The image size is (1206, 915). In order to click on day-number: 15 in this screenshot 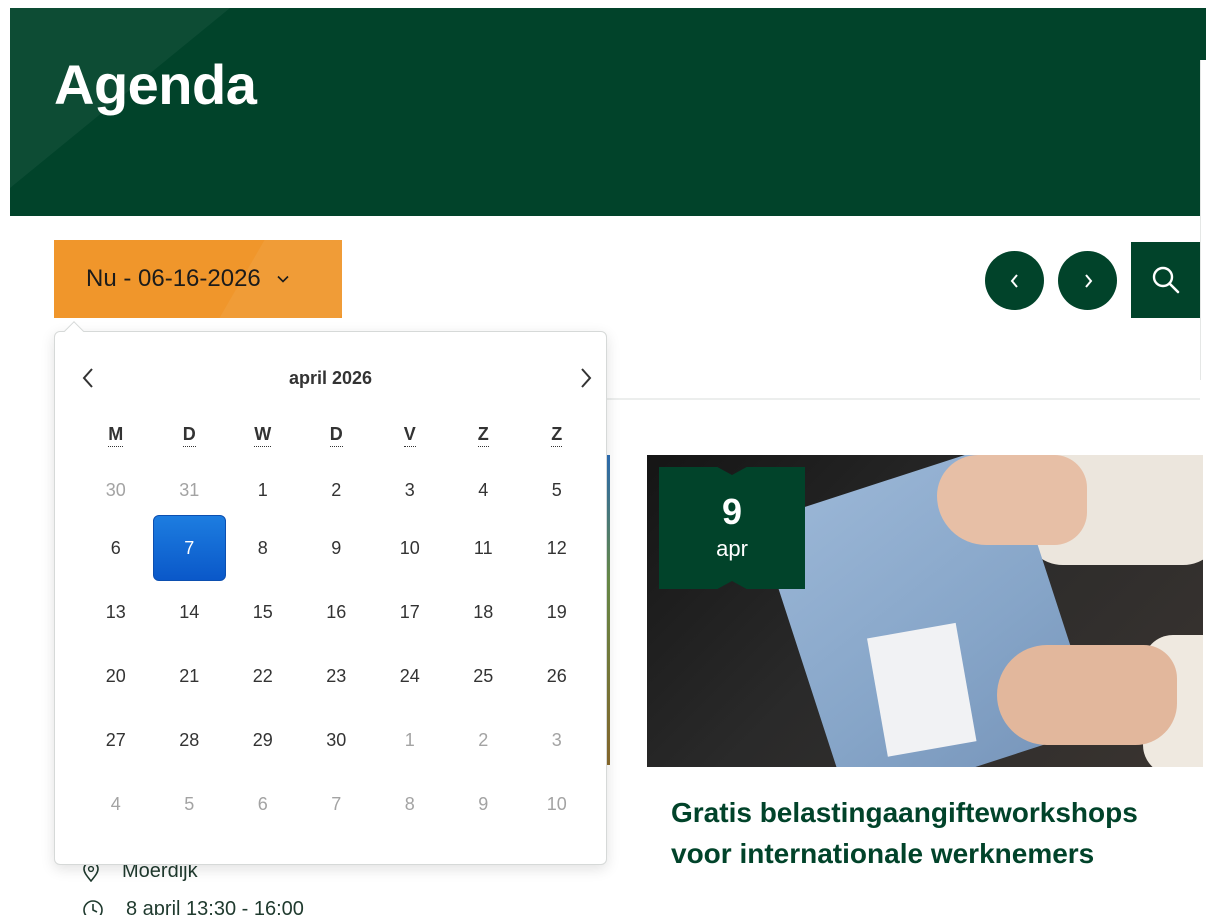, I will do `click(262, 611)`.